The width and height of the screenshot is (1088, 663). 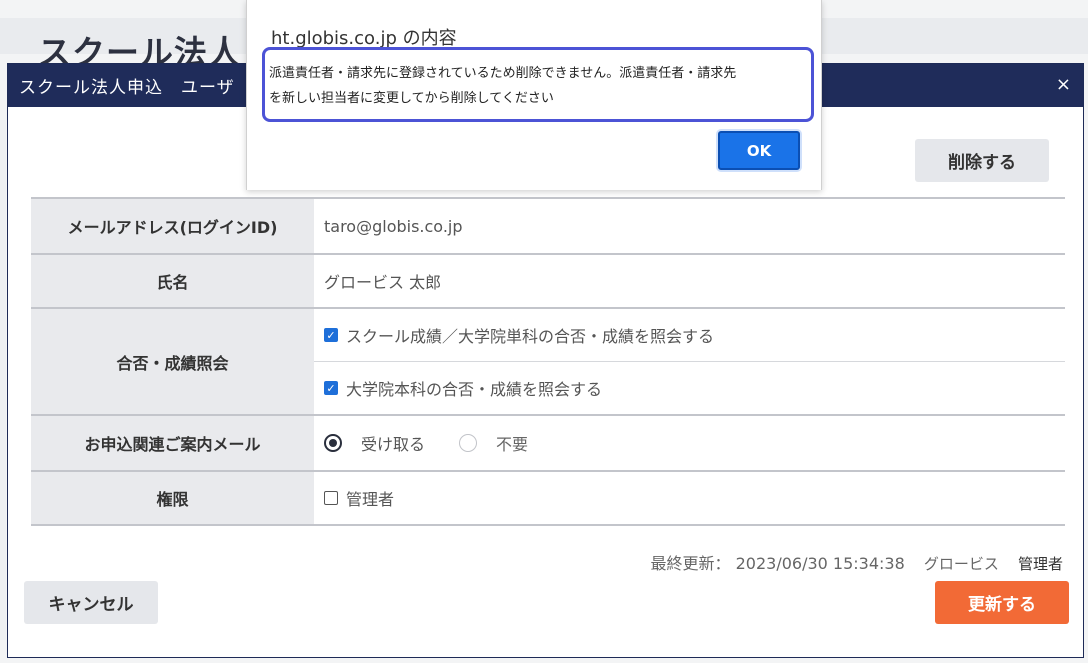 I want to click on name-value: グロービス 太郎, so click(x=689, y=281).